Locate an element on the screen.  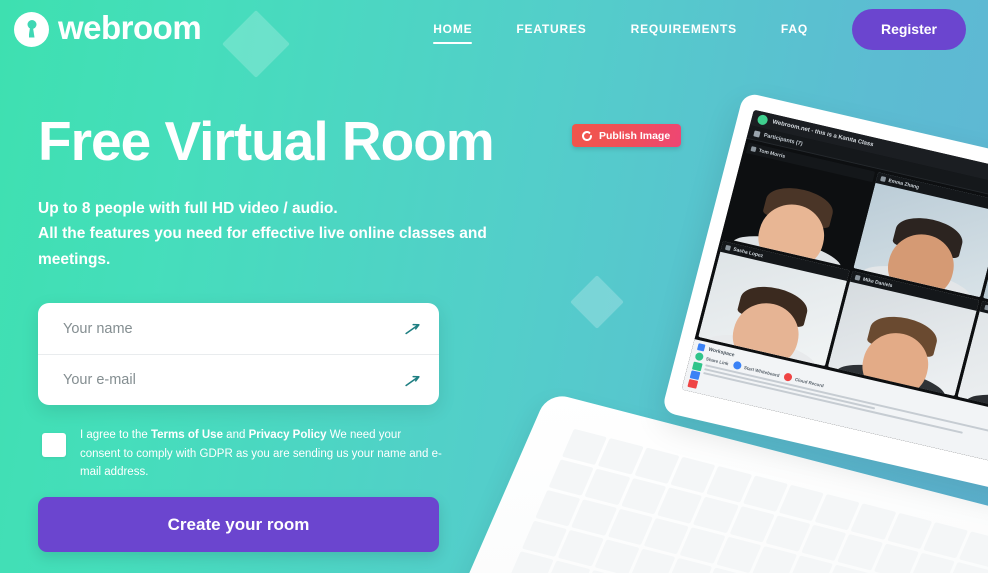
participant-tile: Sasha Lopez is located at coordinates (774, 304).